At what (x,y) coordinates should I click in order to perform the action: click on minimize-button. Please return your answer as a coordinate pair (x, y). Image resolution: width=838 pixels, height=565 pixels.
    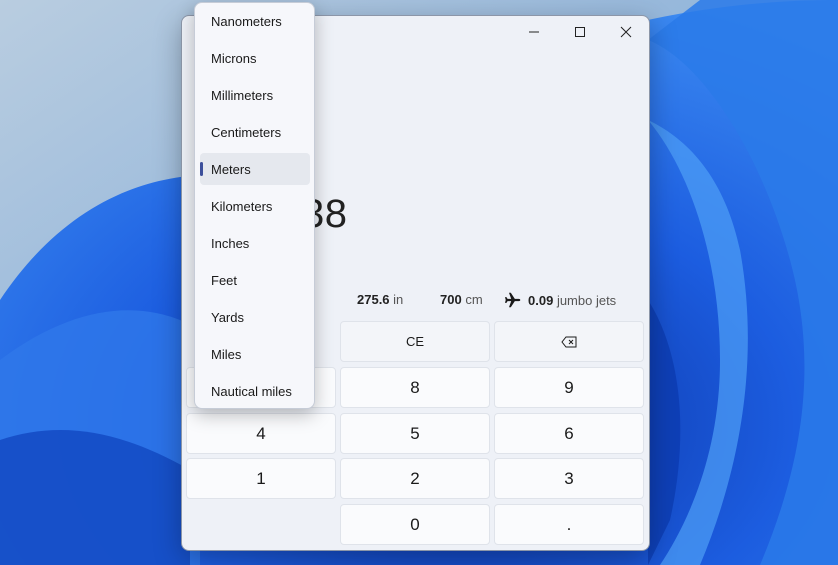
    Looking at the image, I should click on (534, 32).